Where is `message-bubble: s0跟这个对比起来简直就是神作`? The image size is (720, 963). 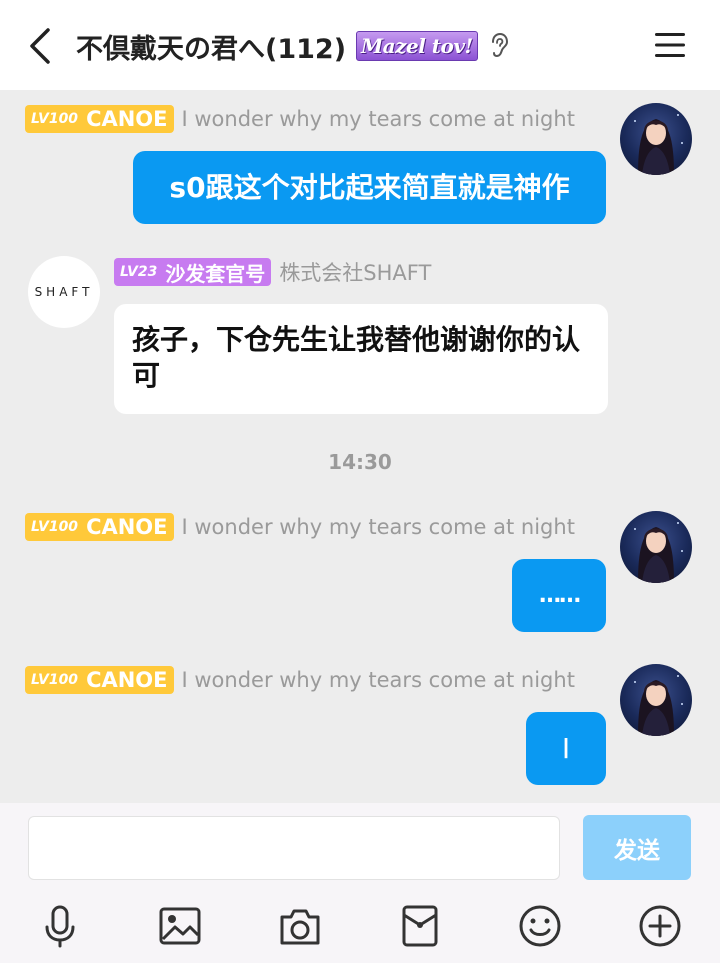
message-bubble: s0跟这个对比起来简直就是神作 is located at coordinates (369, 187).